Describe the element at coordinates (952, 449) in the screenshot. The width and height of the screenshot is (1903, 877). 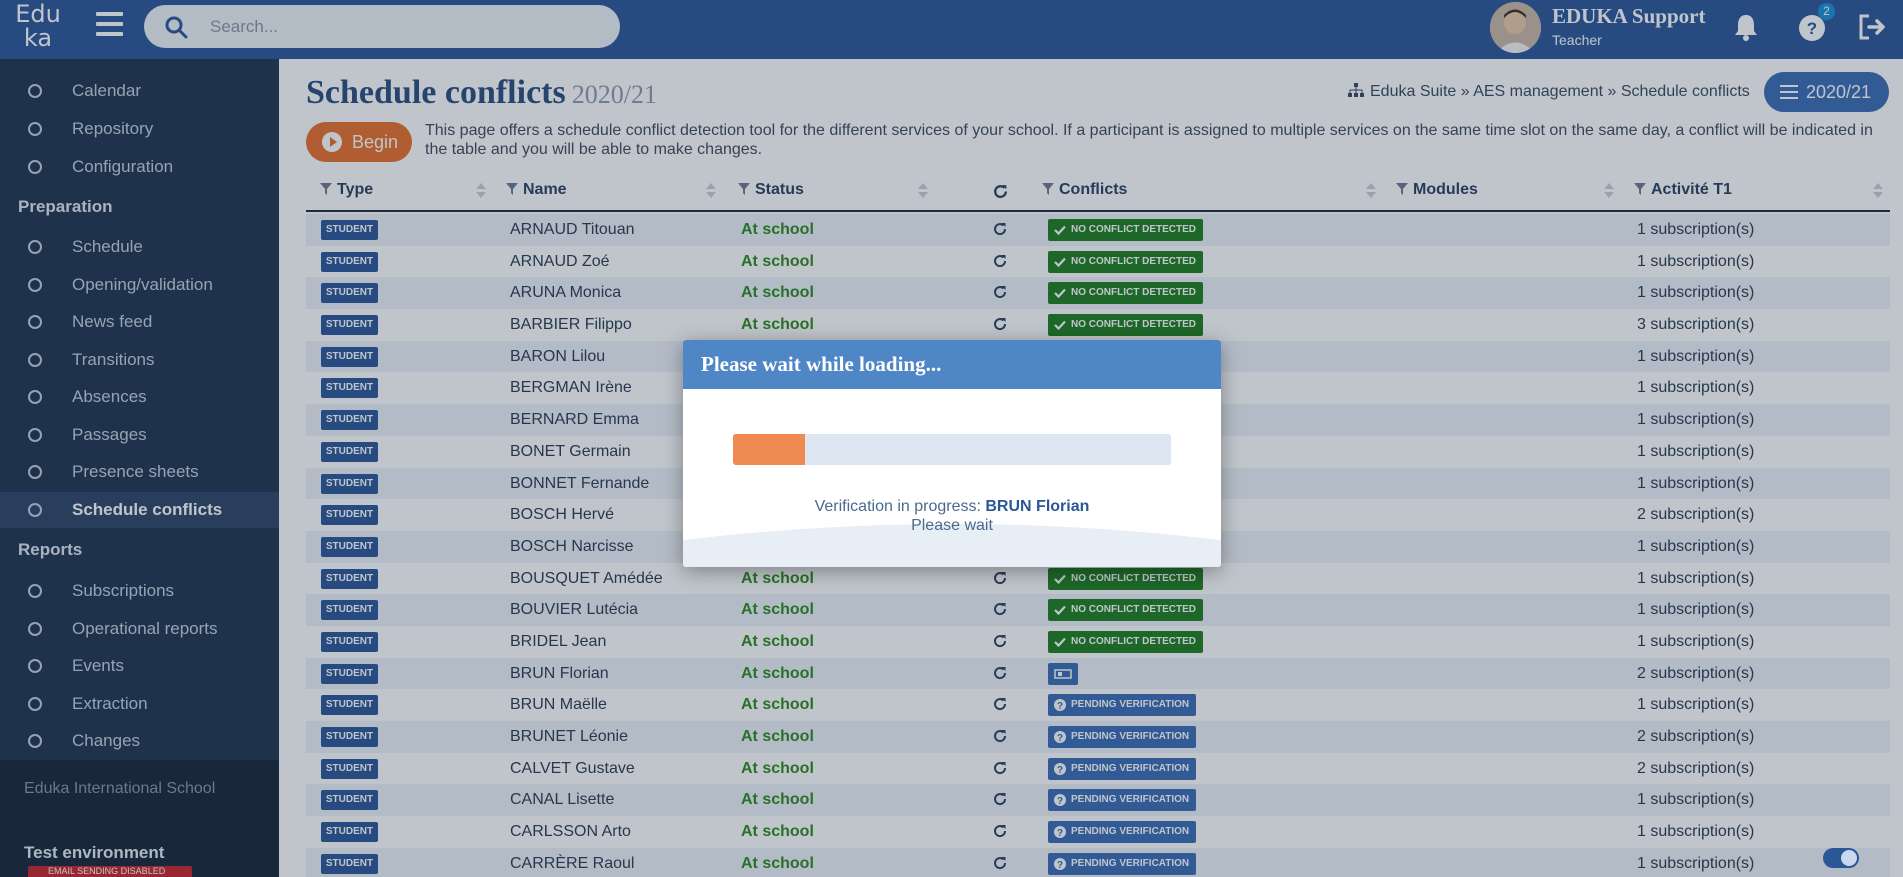
I see `progress-bar` at that location.